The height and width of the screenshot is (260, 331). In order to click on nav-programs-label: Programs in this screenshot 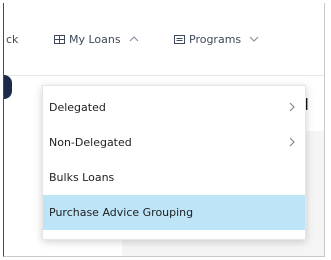, I will do `click(215, 39)`.